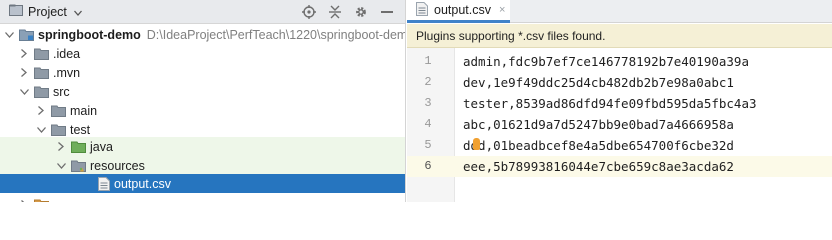 This screenshot has width=832, height=240. I want to click on editor-line: 4 abc,01621d9a7d5247bb9e0bad7a4666958a, so click(619, 124).